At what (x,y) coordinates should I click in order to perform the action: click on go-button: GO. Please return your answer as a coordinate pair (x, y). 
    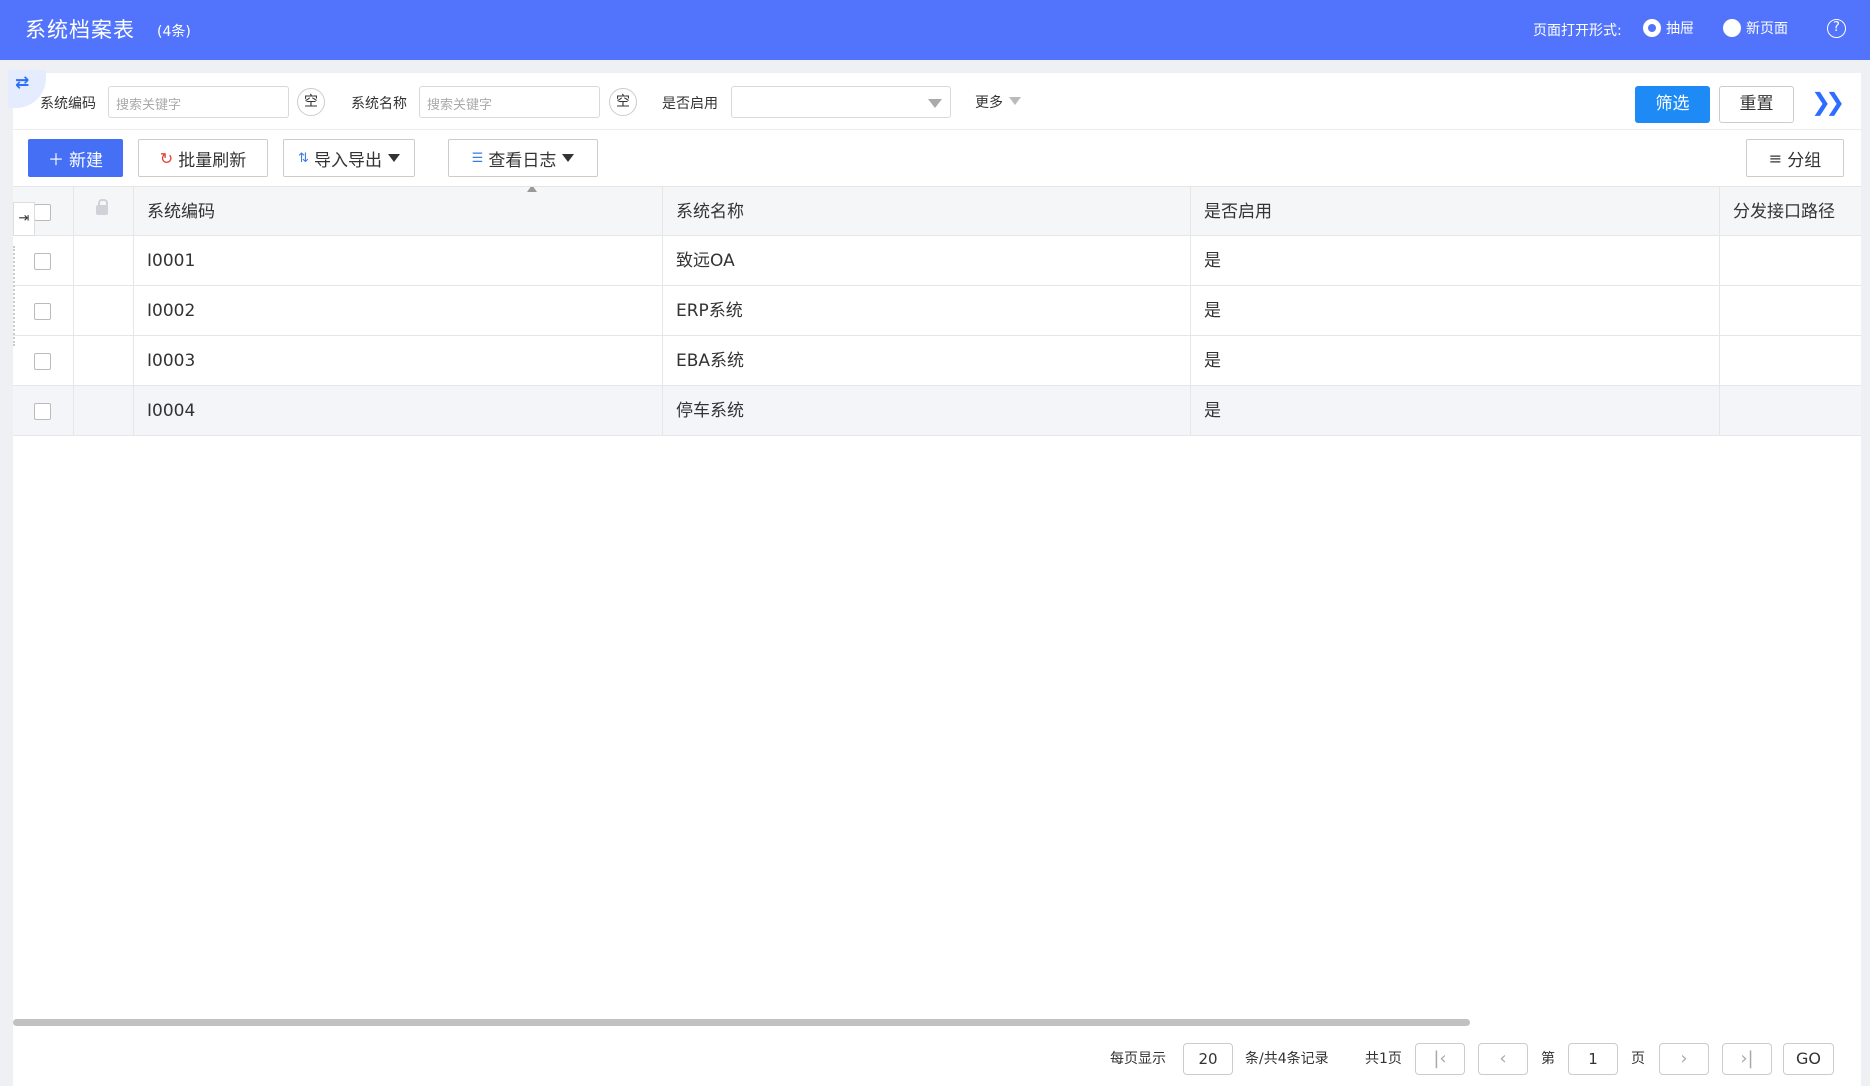
    Looking at the image, I should click on (1808, 1059).